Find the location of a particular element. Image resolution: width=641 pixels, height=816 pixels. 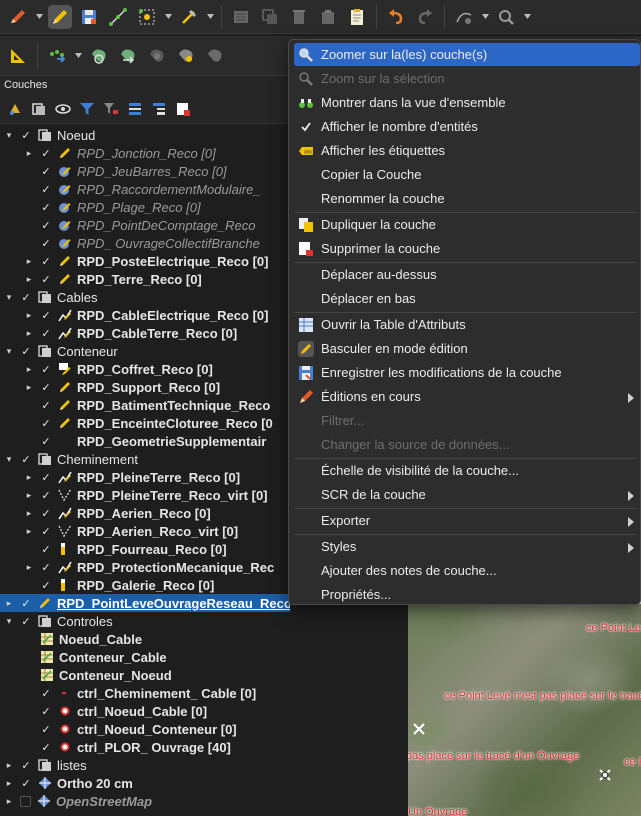

layer-row: ▸ ✓ RPD_Aerien_Reco [0] is located at coordinates (145, 513).